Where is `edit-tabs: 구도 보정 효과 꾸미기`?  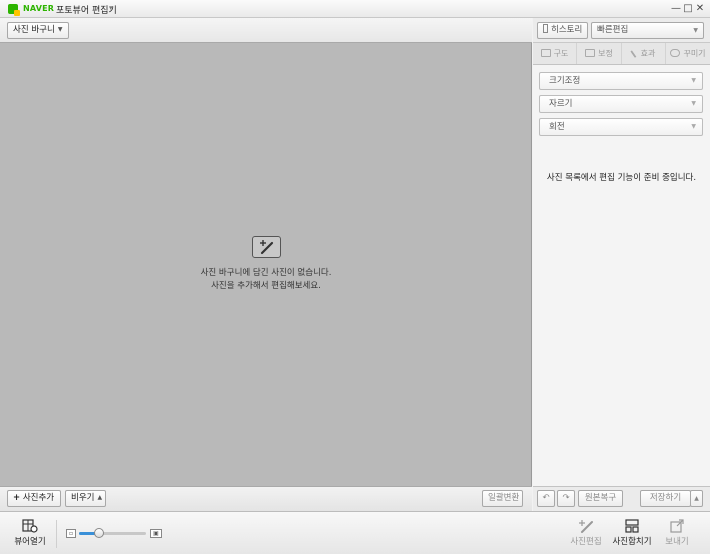 edit-tabs: 구도 보정 효과 꾸미기 is located at coordinates (621, 54).